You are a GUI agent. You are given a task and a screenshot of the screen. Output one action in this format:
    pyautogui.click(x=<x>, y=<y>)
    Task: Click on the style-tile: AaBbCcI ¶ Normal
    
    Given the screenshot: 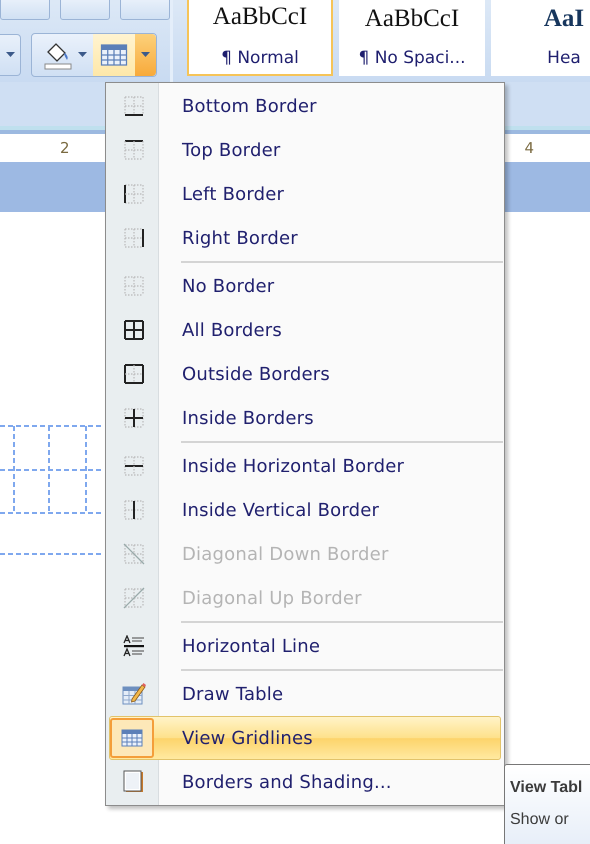 What is the action you would take?
    pyautogui.click(x=260, y=38)
    